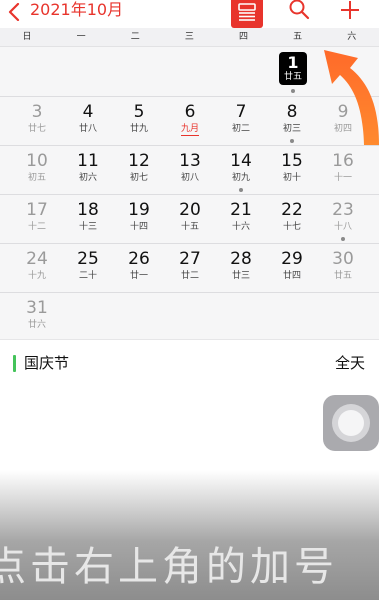 The width and height of the screenshot is (379, 600). What do you see at coordinates (189, 276) in the screenshot?
I see `lunar-date: 廿二` at bounding box center [189, 276].